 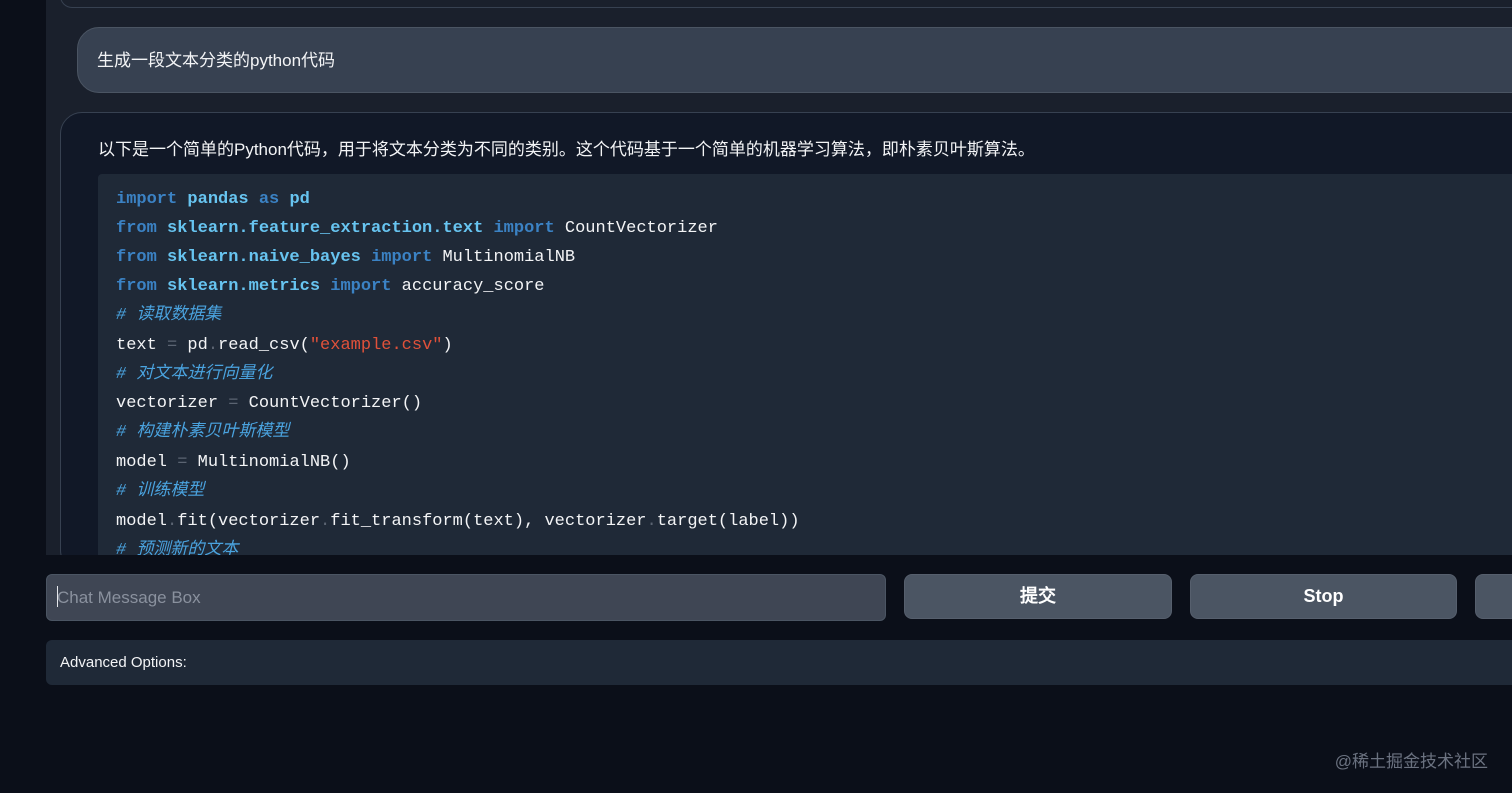 What do you see at coordinates (466, 597) in the screenshot?
I see `chat-message-input` at bounding box center [466, 597].